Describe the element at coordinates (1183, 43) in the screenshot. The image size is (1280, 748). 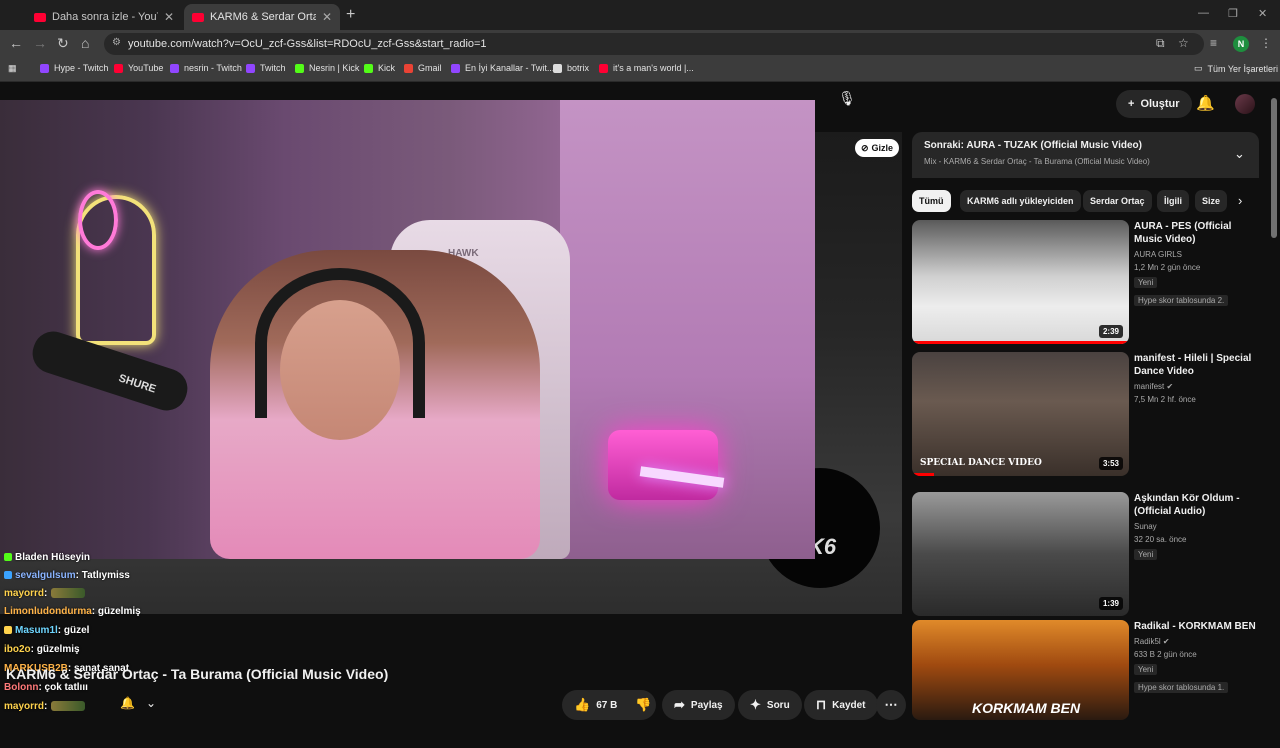
I see `bookmark-star-icon: ☆` at that location.